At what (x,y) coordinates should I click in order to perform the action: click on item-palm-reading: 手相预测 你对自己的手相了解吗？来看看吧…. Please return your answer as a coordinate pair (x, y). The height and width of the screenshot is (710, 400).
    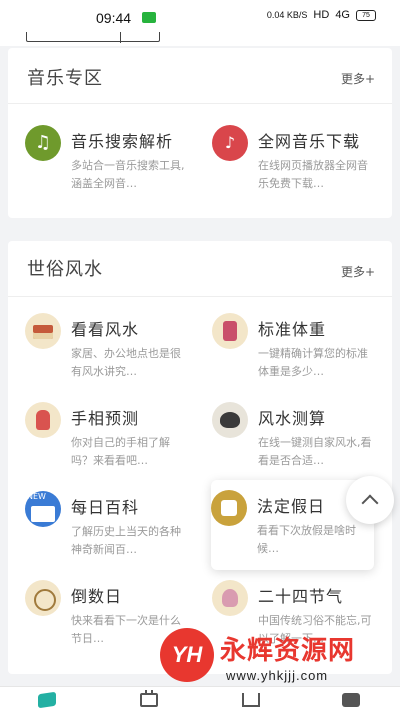
    Looking at the image, I should click on (117, 442).